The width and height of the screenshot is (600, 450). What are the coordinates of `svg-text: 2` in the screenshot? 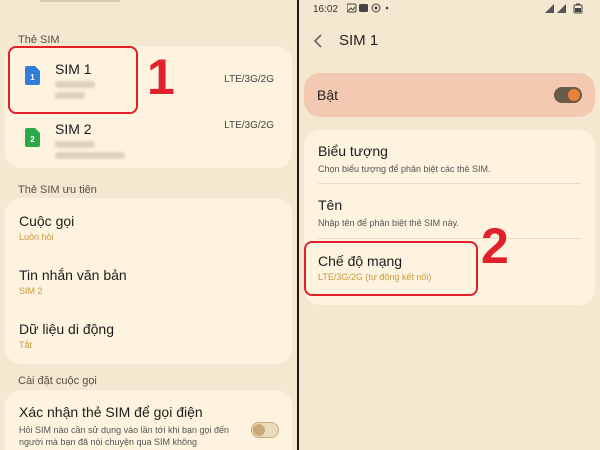 It's located at (32, 139).